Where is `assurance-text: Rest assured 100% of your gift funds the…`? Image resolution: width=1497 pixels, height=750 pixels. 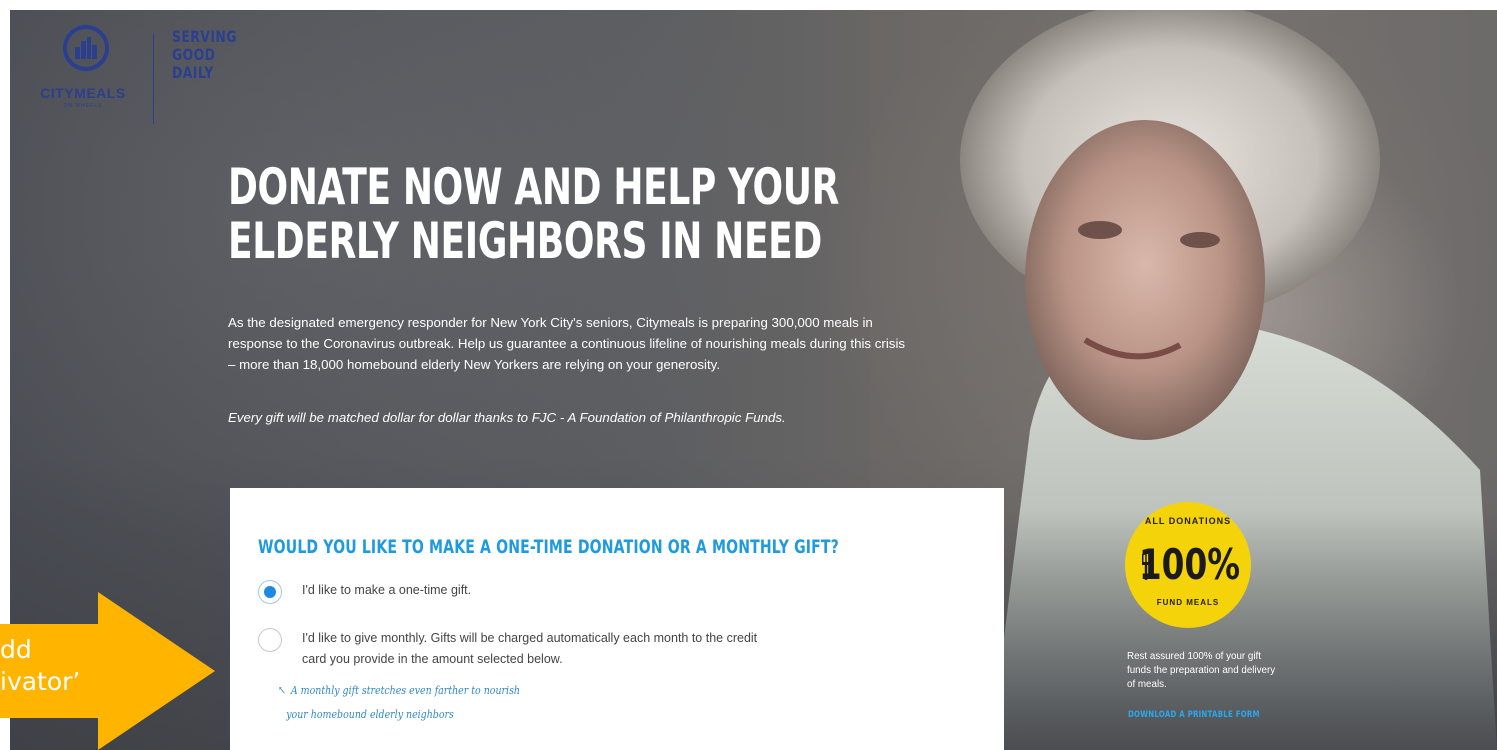 assurance-text: Rest assured 100% of your gift funds the… is located at coordinates (1201, 670).